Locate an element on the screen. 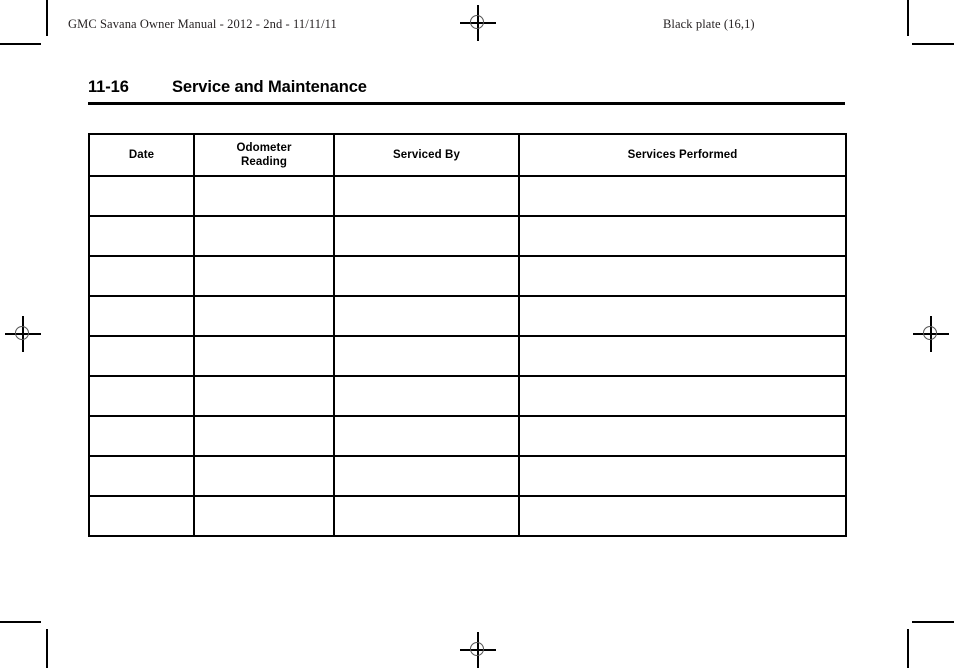  registration-mark-left-middle is located at coordinates (23, 334).